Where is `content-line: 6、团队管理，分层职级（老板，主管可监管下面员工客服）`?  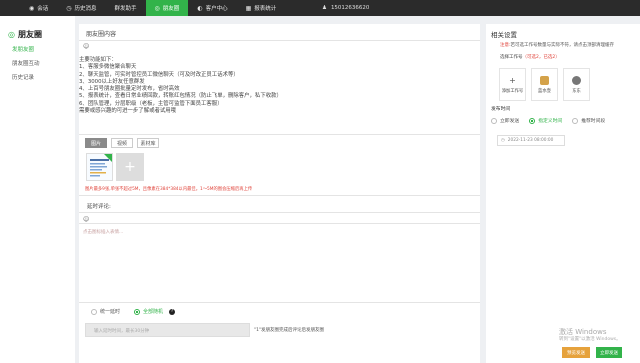
content-line: 6、团队管理，分层职级（老板，主管可监管下面员工客服） is located at coordinates (151, 103).